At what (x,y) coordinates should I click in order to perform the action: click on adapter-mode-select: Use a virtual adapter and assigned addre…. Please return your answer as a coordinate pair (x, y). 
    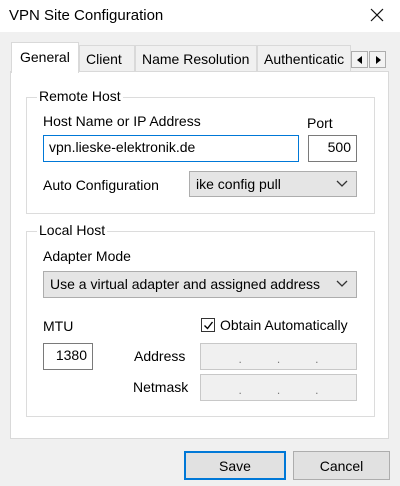
    Looking at the image, I should click on (200, 284).